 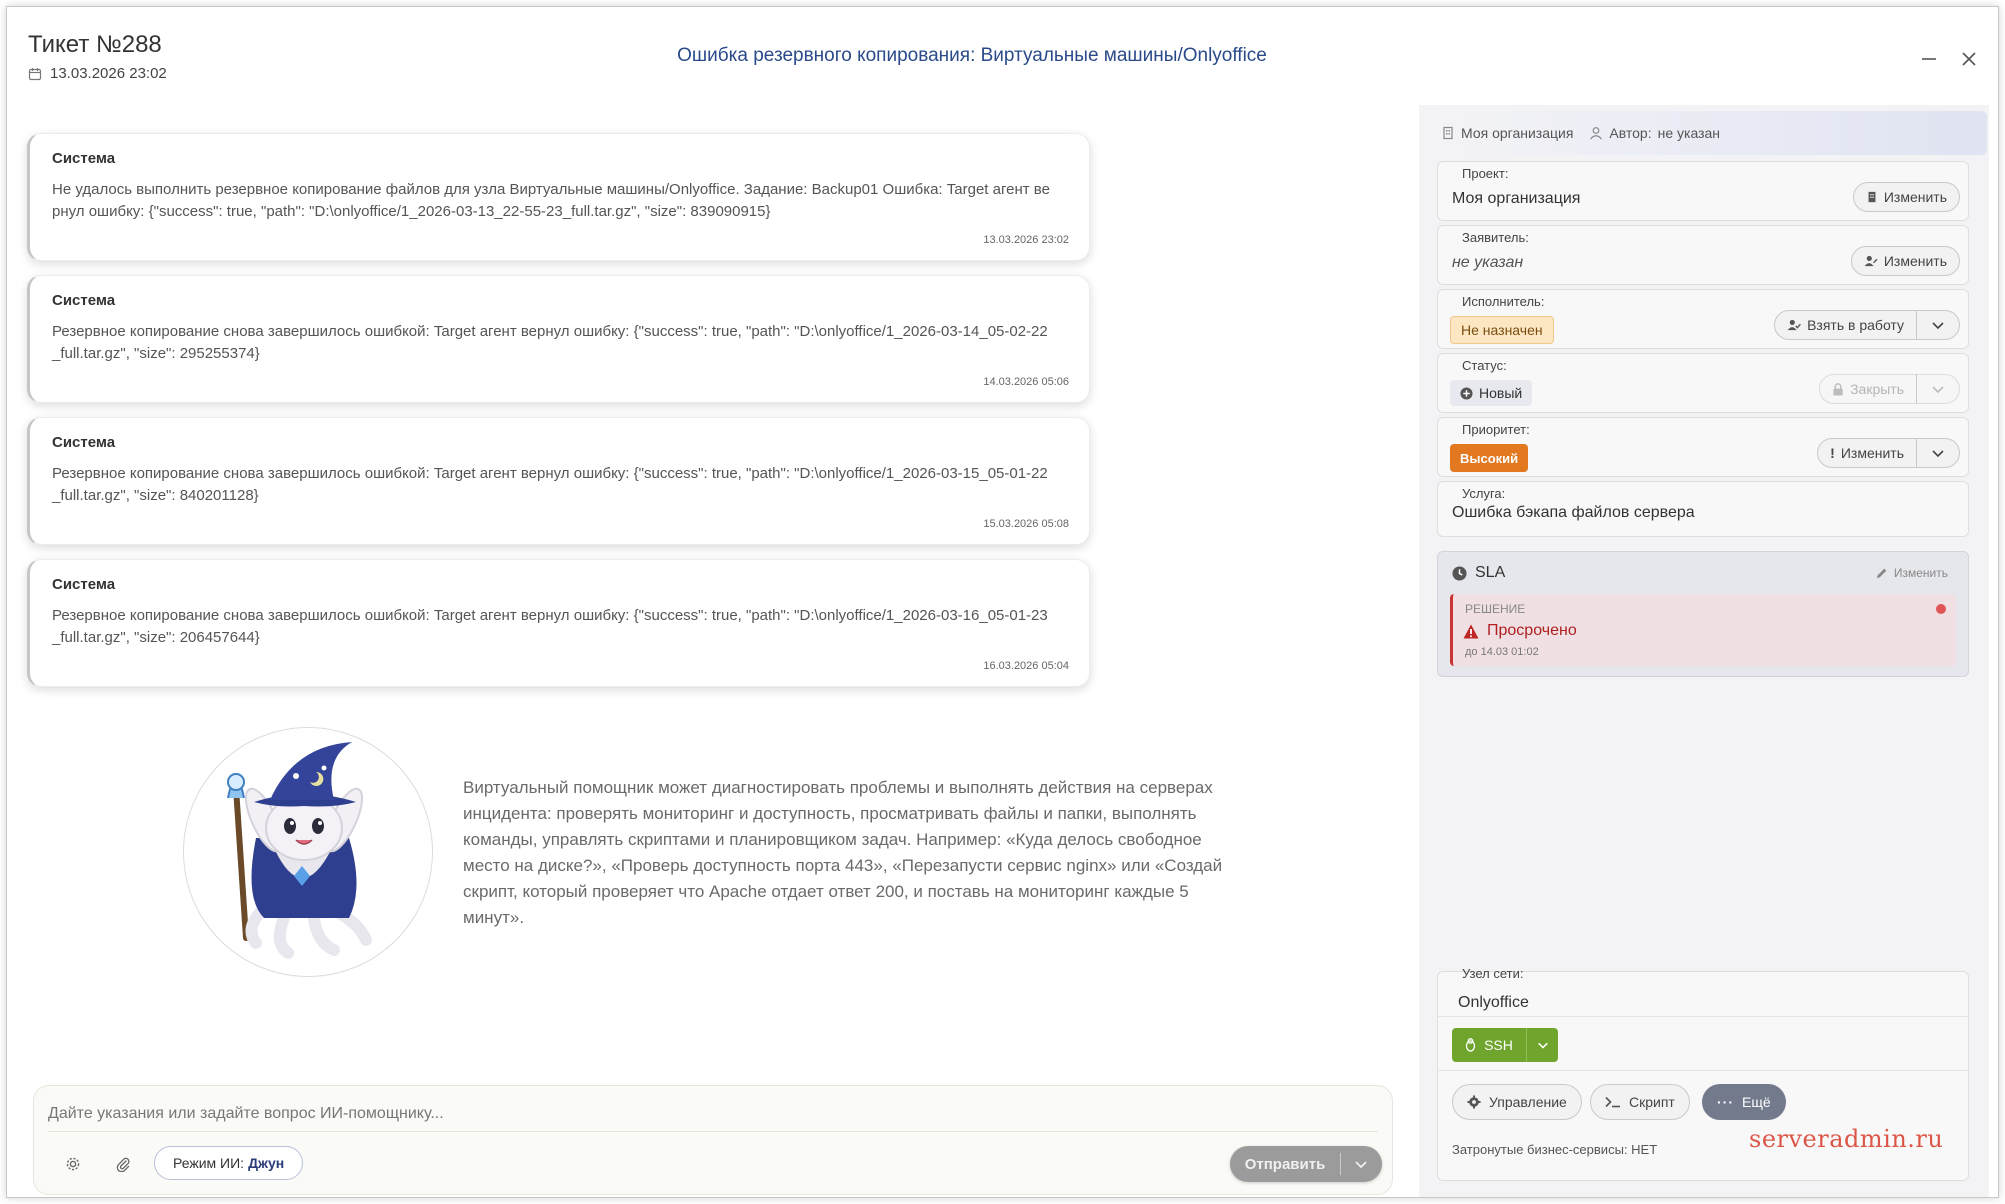 I want to click on change-priority-button: ! Изменить, so click(x=1888, y=453).